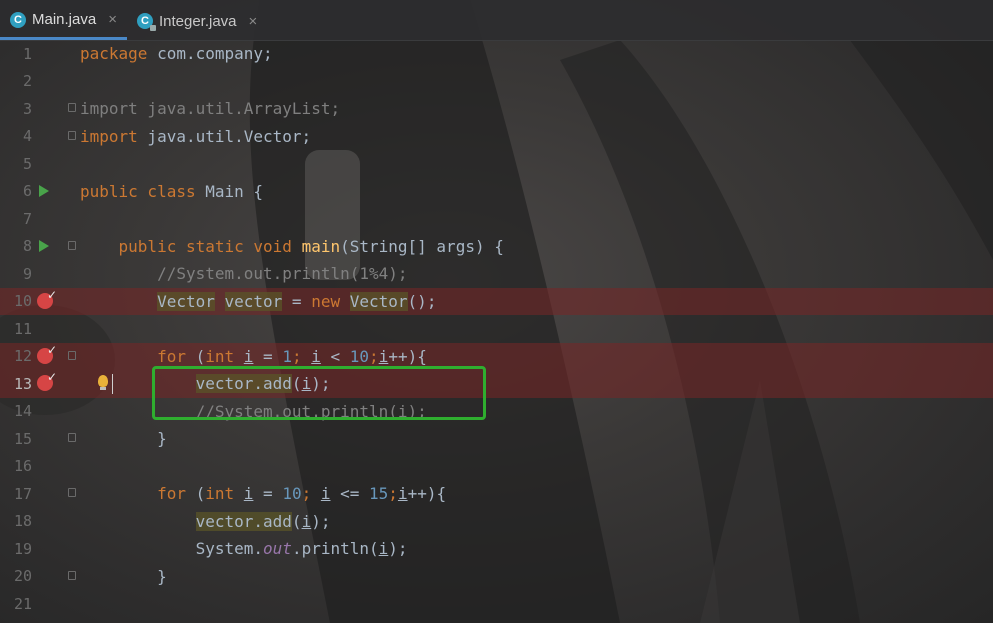  Describe the element at coordinates (22, 438) in the screenshot. I see `line-number: 15` at that location.